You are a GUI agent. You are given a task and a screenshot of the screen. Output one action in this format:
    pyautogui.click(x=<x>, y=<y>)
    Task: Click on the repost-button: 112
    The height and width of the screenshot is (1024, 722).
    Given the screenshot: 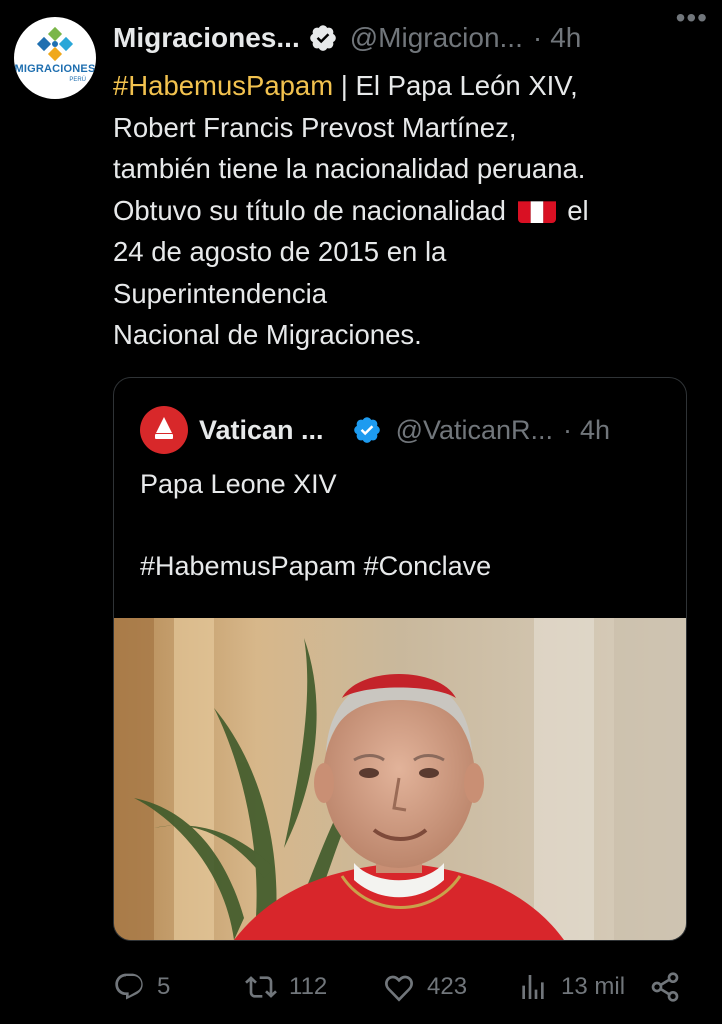 What is the action you would take?
    pyautogui.click(x=286, y=987)
    